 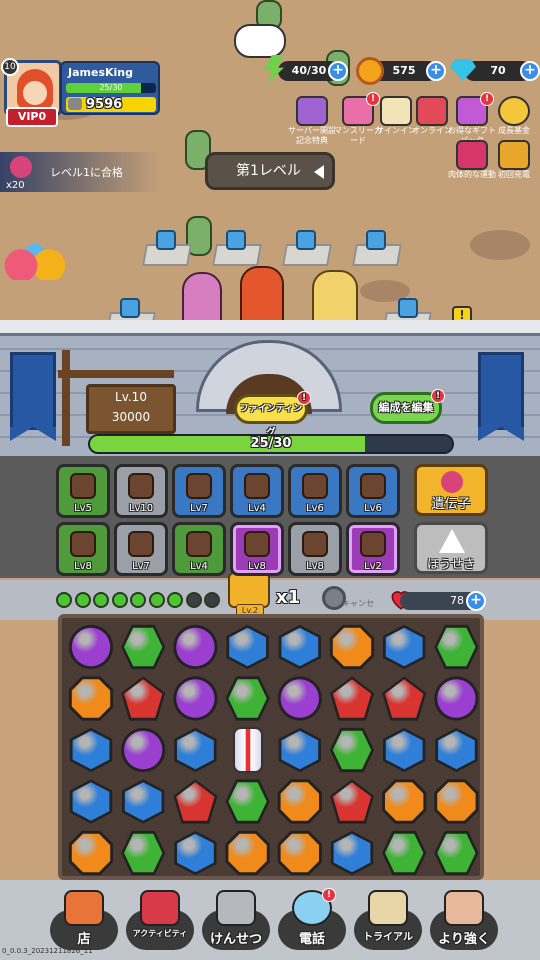 I want to click on nav-stronger: より強く, so click(x=464, y=924).